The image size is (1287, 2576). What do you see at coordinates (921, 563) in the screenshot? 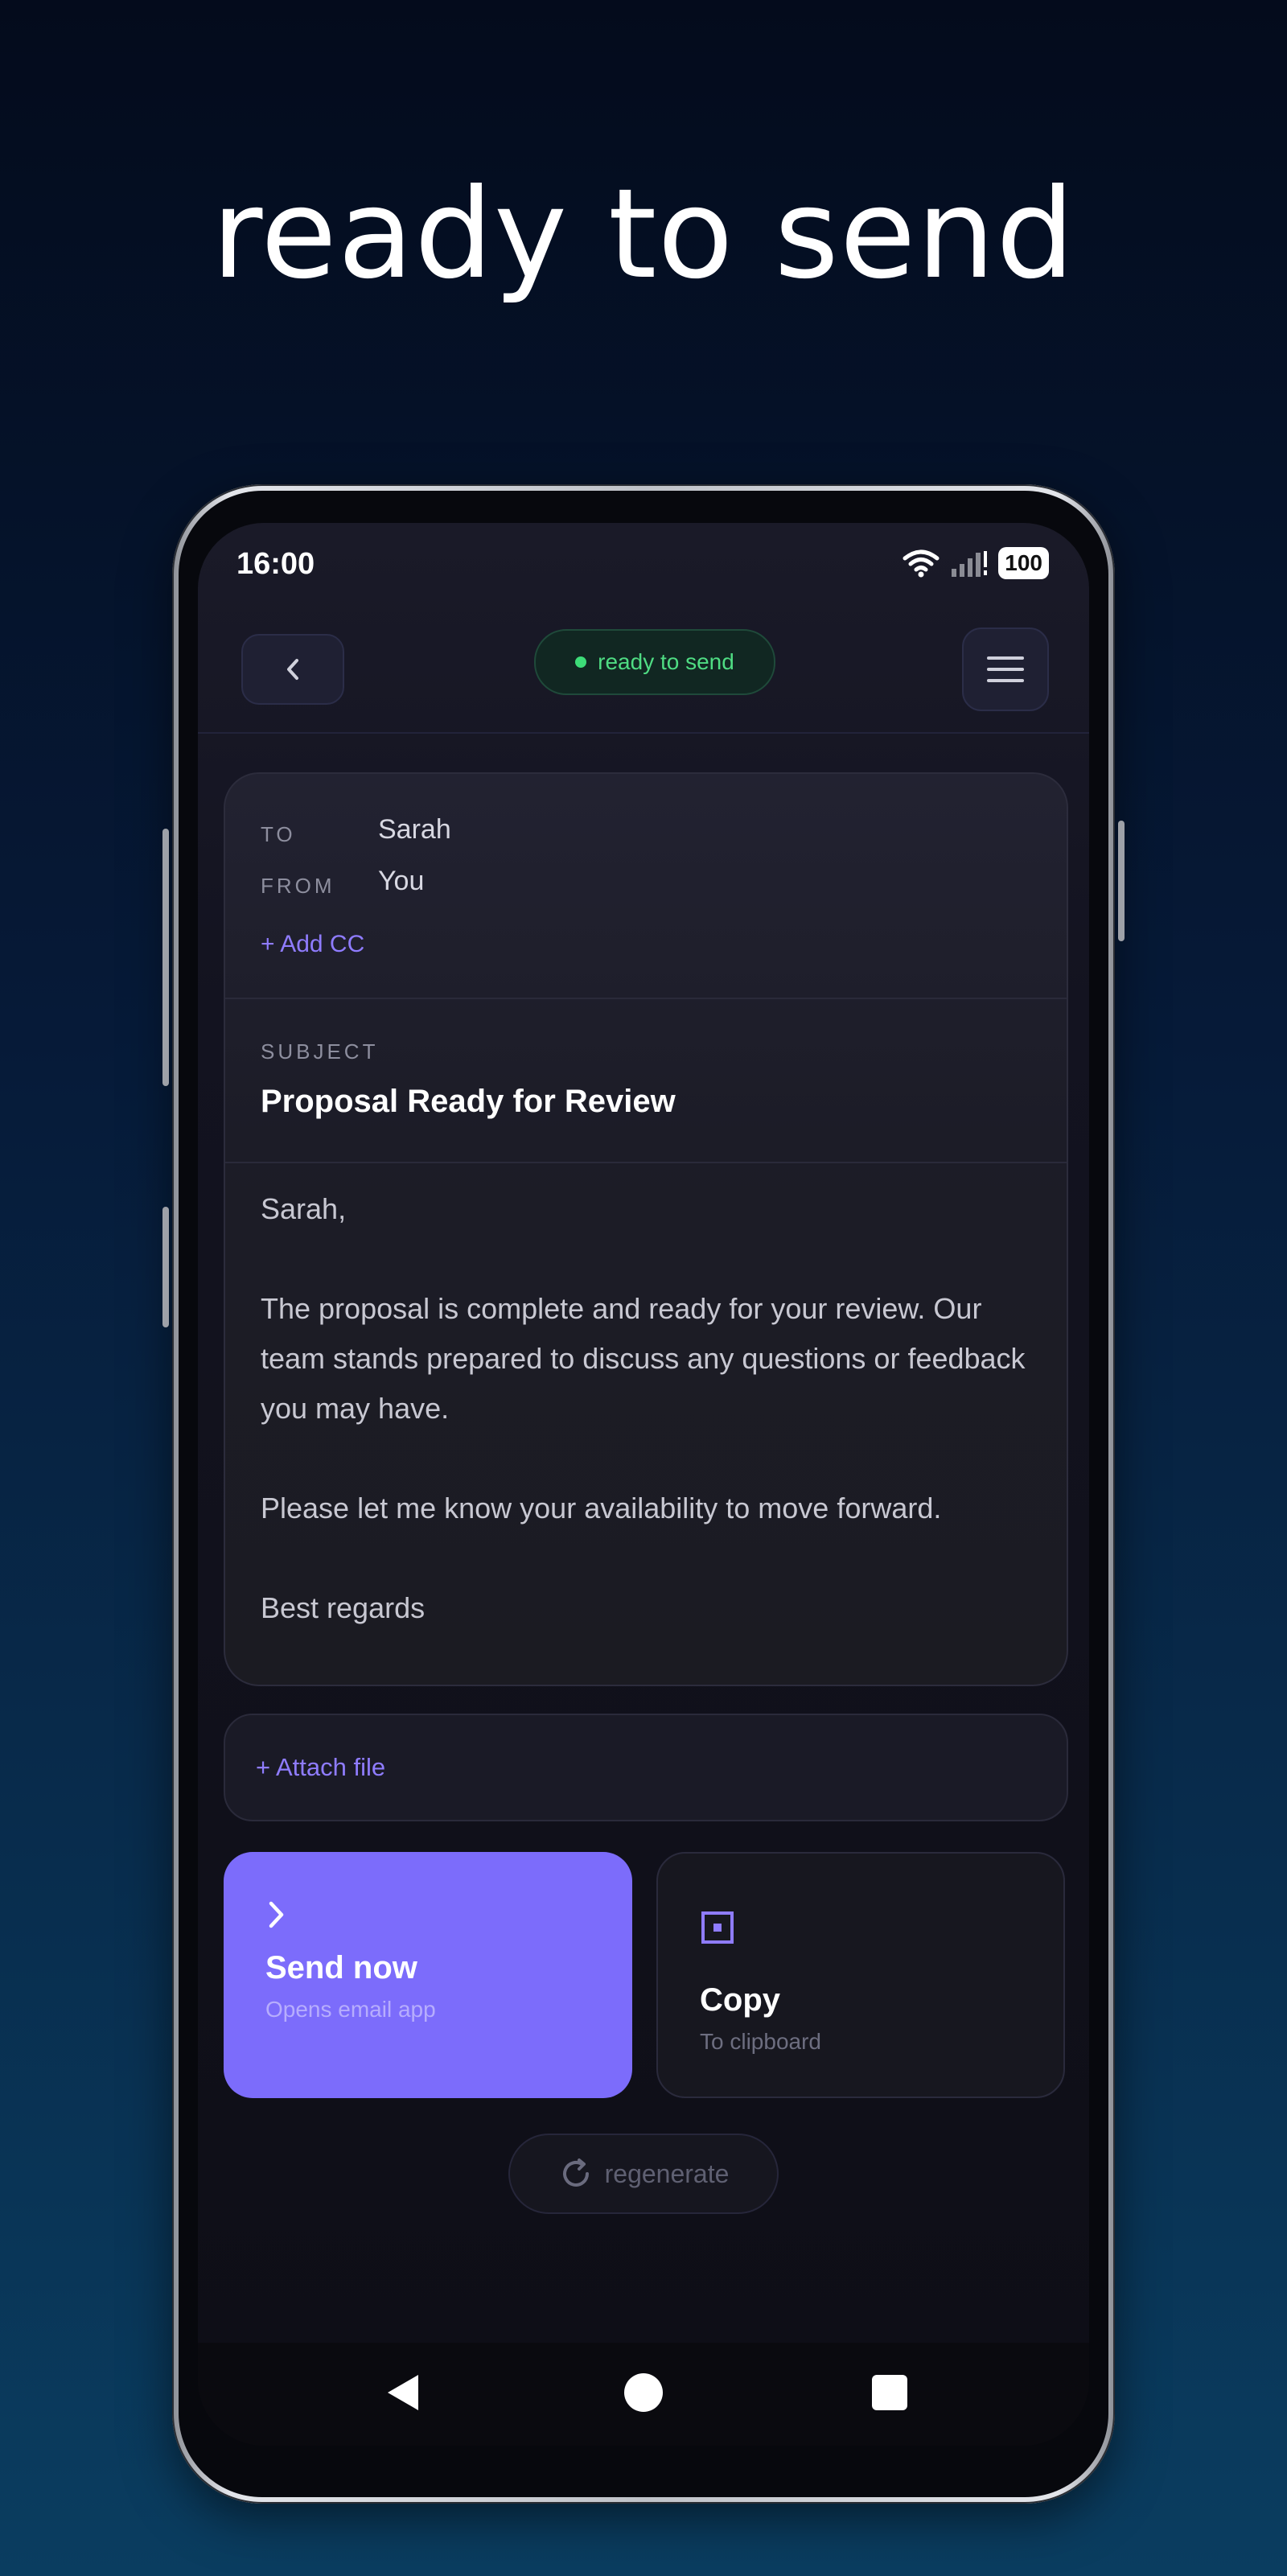
I see `wifi-icon` at bounding box center [921, 563].